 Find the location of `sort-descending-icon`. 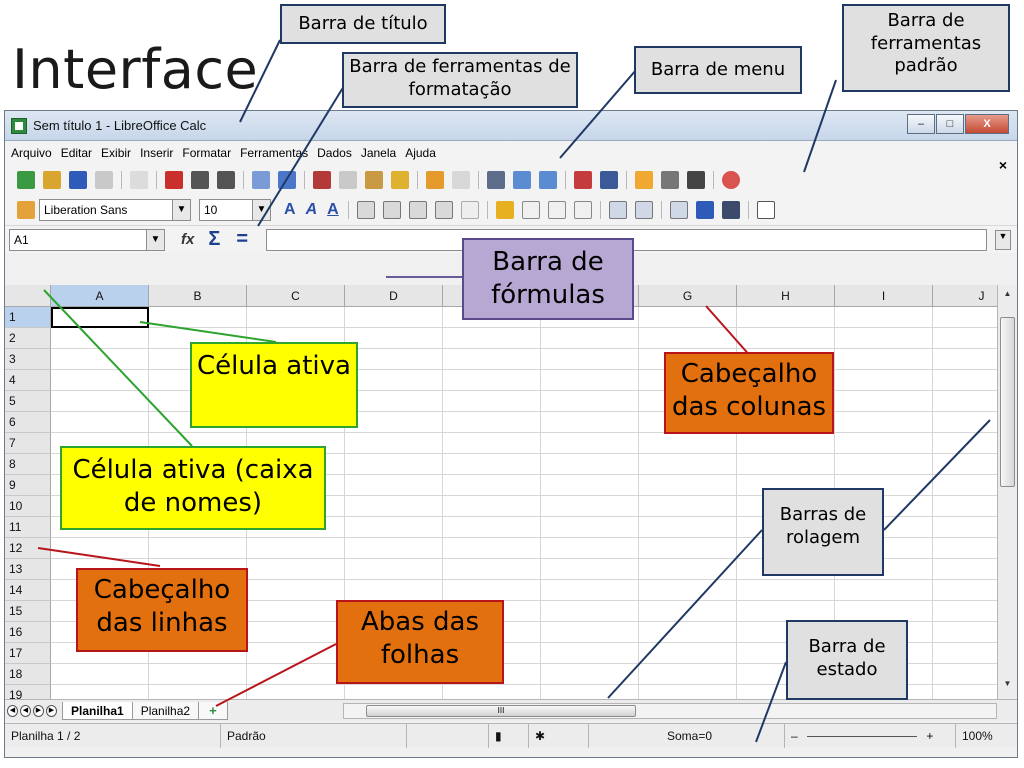

sort-descending-icon is located at coordinates (548, 180).